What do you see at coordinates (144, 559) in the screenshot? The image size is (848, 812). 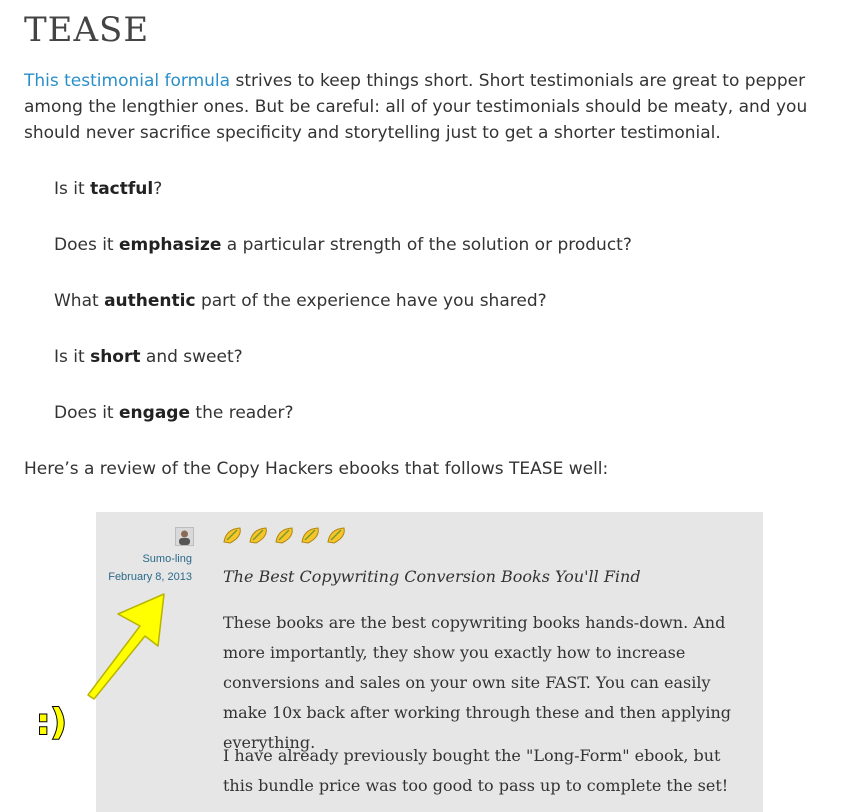 I see `reviewer-name: Sumo-ling` at bounding box center [144, 559].